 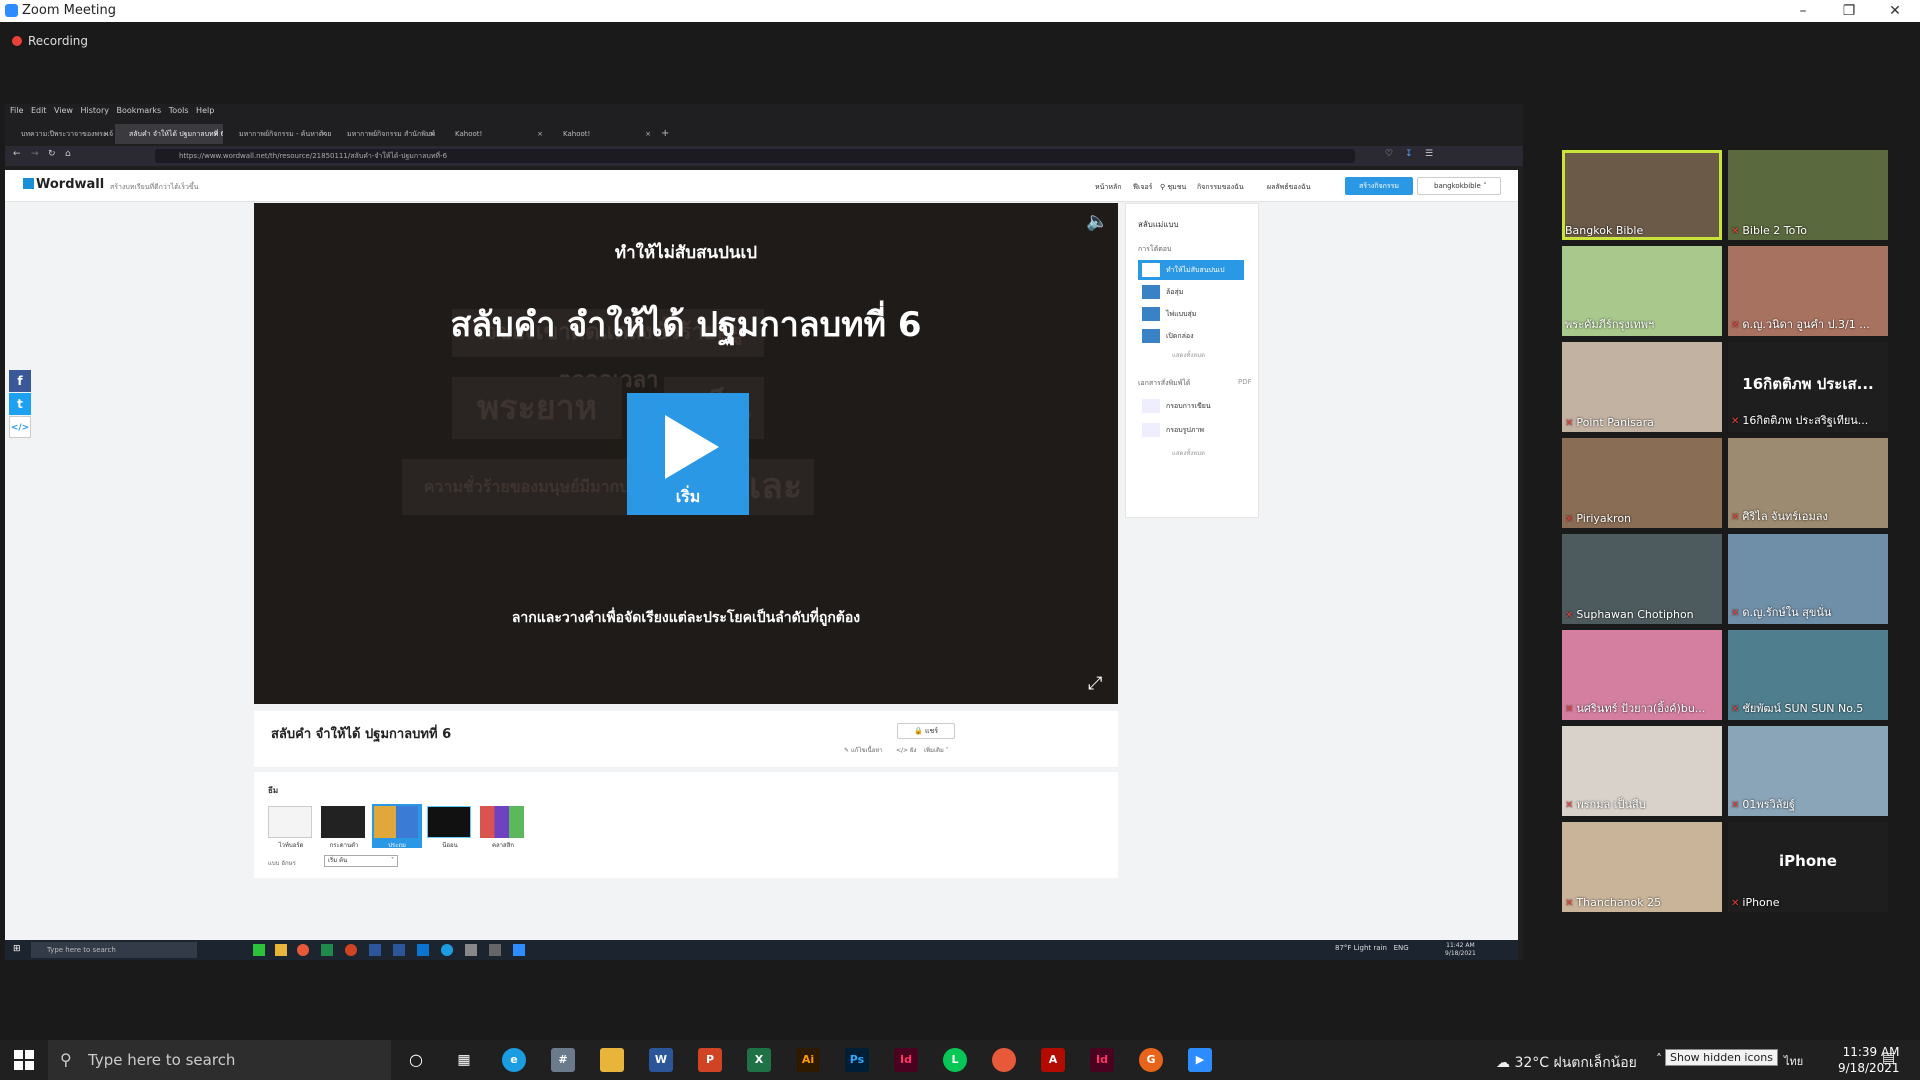 I want to click on inner-search-box: Type here to search, so click(x=114, y=950).